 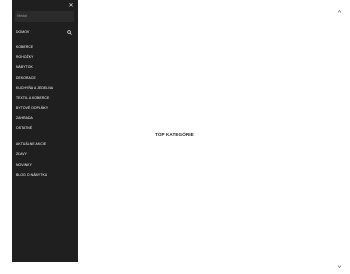 What do you see at coordinates (339, 7) in the screenshot?
I see `scroll-up-icon` at bounding box center [339, 7].